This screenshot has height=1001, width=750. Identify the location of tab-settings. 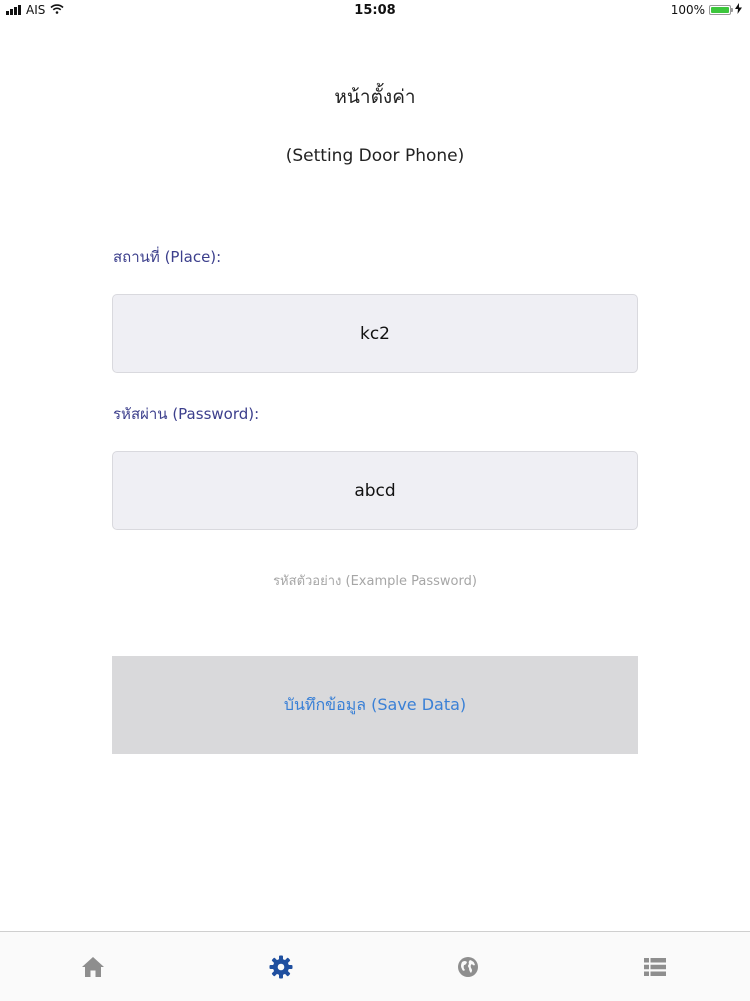
(281, 967).